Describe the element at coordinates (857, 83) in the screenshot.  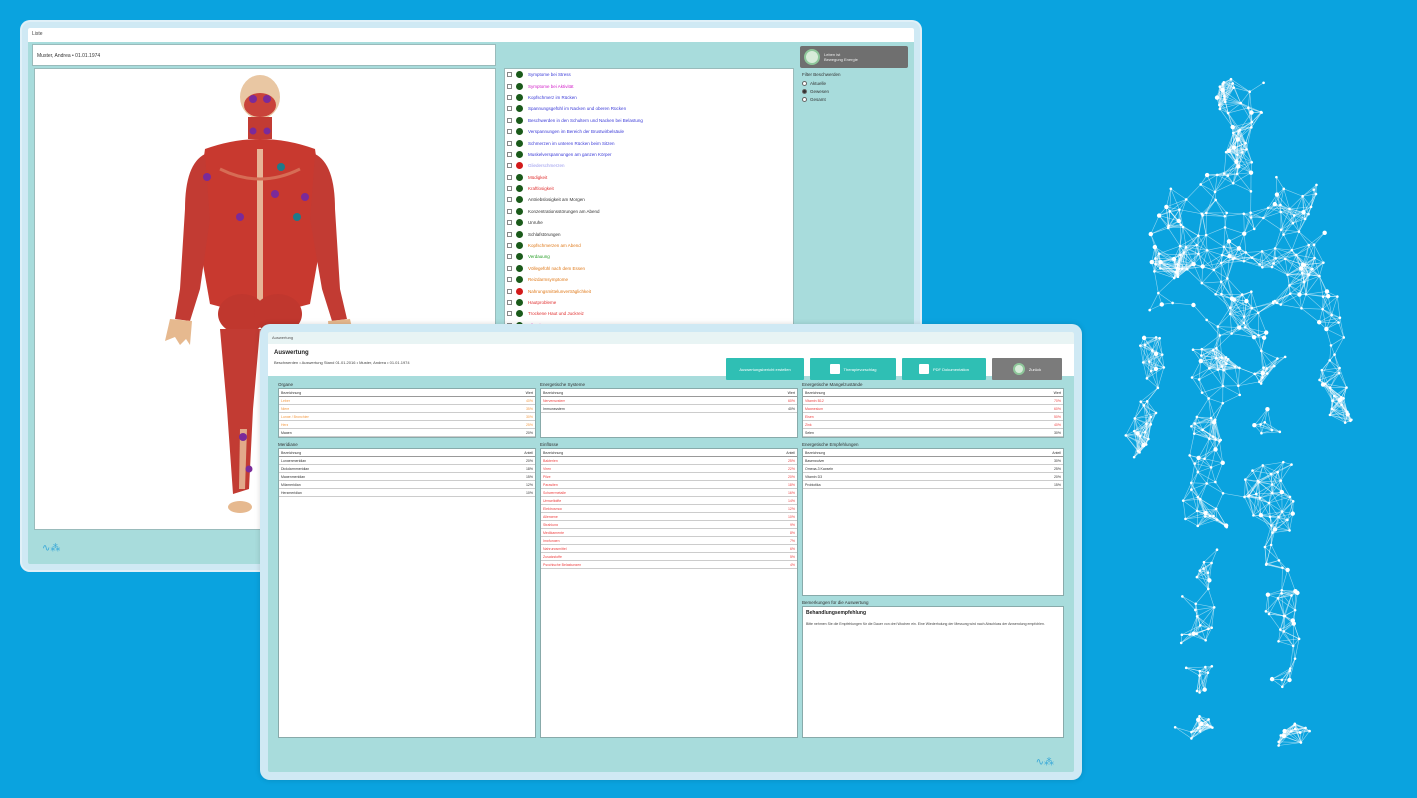
I see `filter-option: Aktuelle` at that location.